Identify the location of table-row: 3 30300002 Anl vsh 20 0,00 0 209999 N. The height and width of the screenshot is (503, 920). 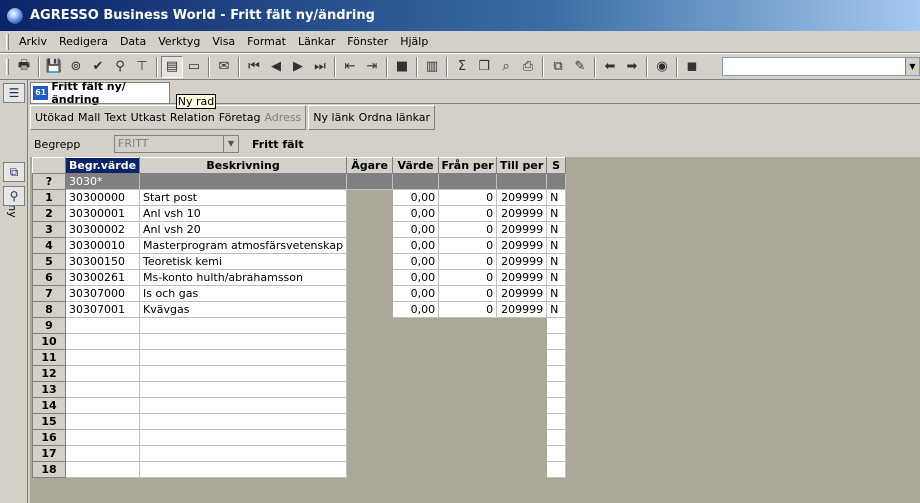
(299, 229).